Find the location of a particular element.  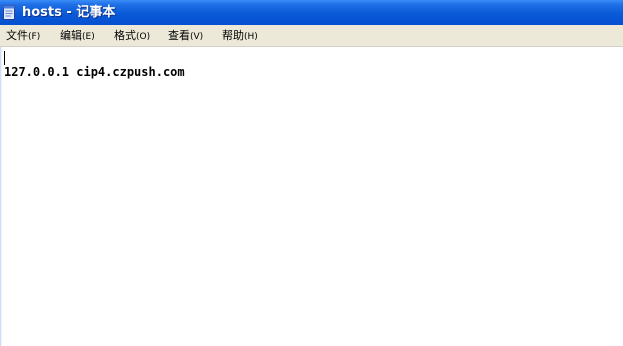

menu-help: 帮助(H) is located at coordinates (240, 36).